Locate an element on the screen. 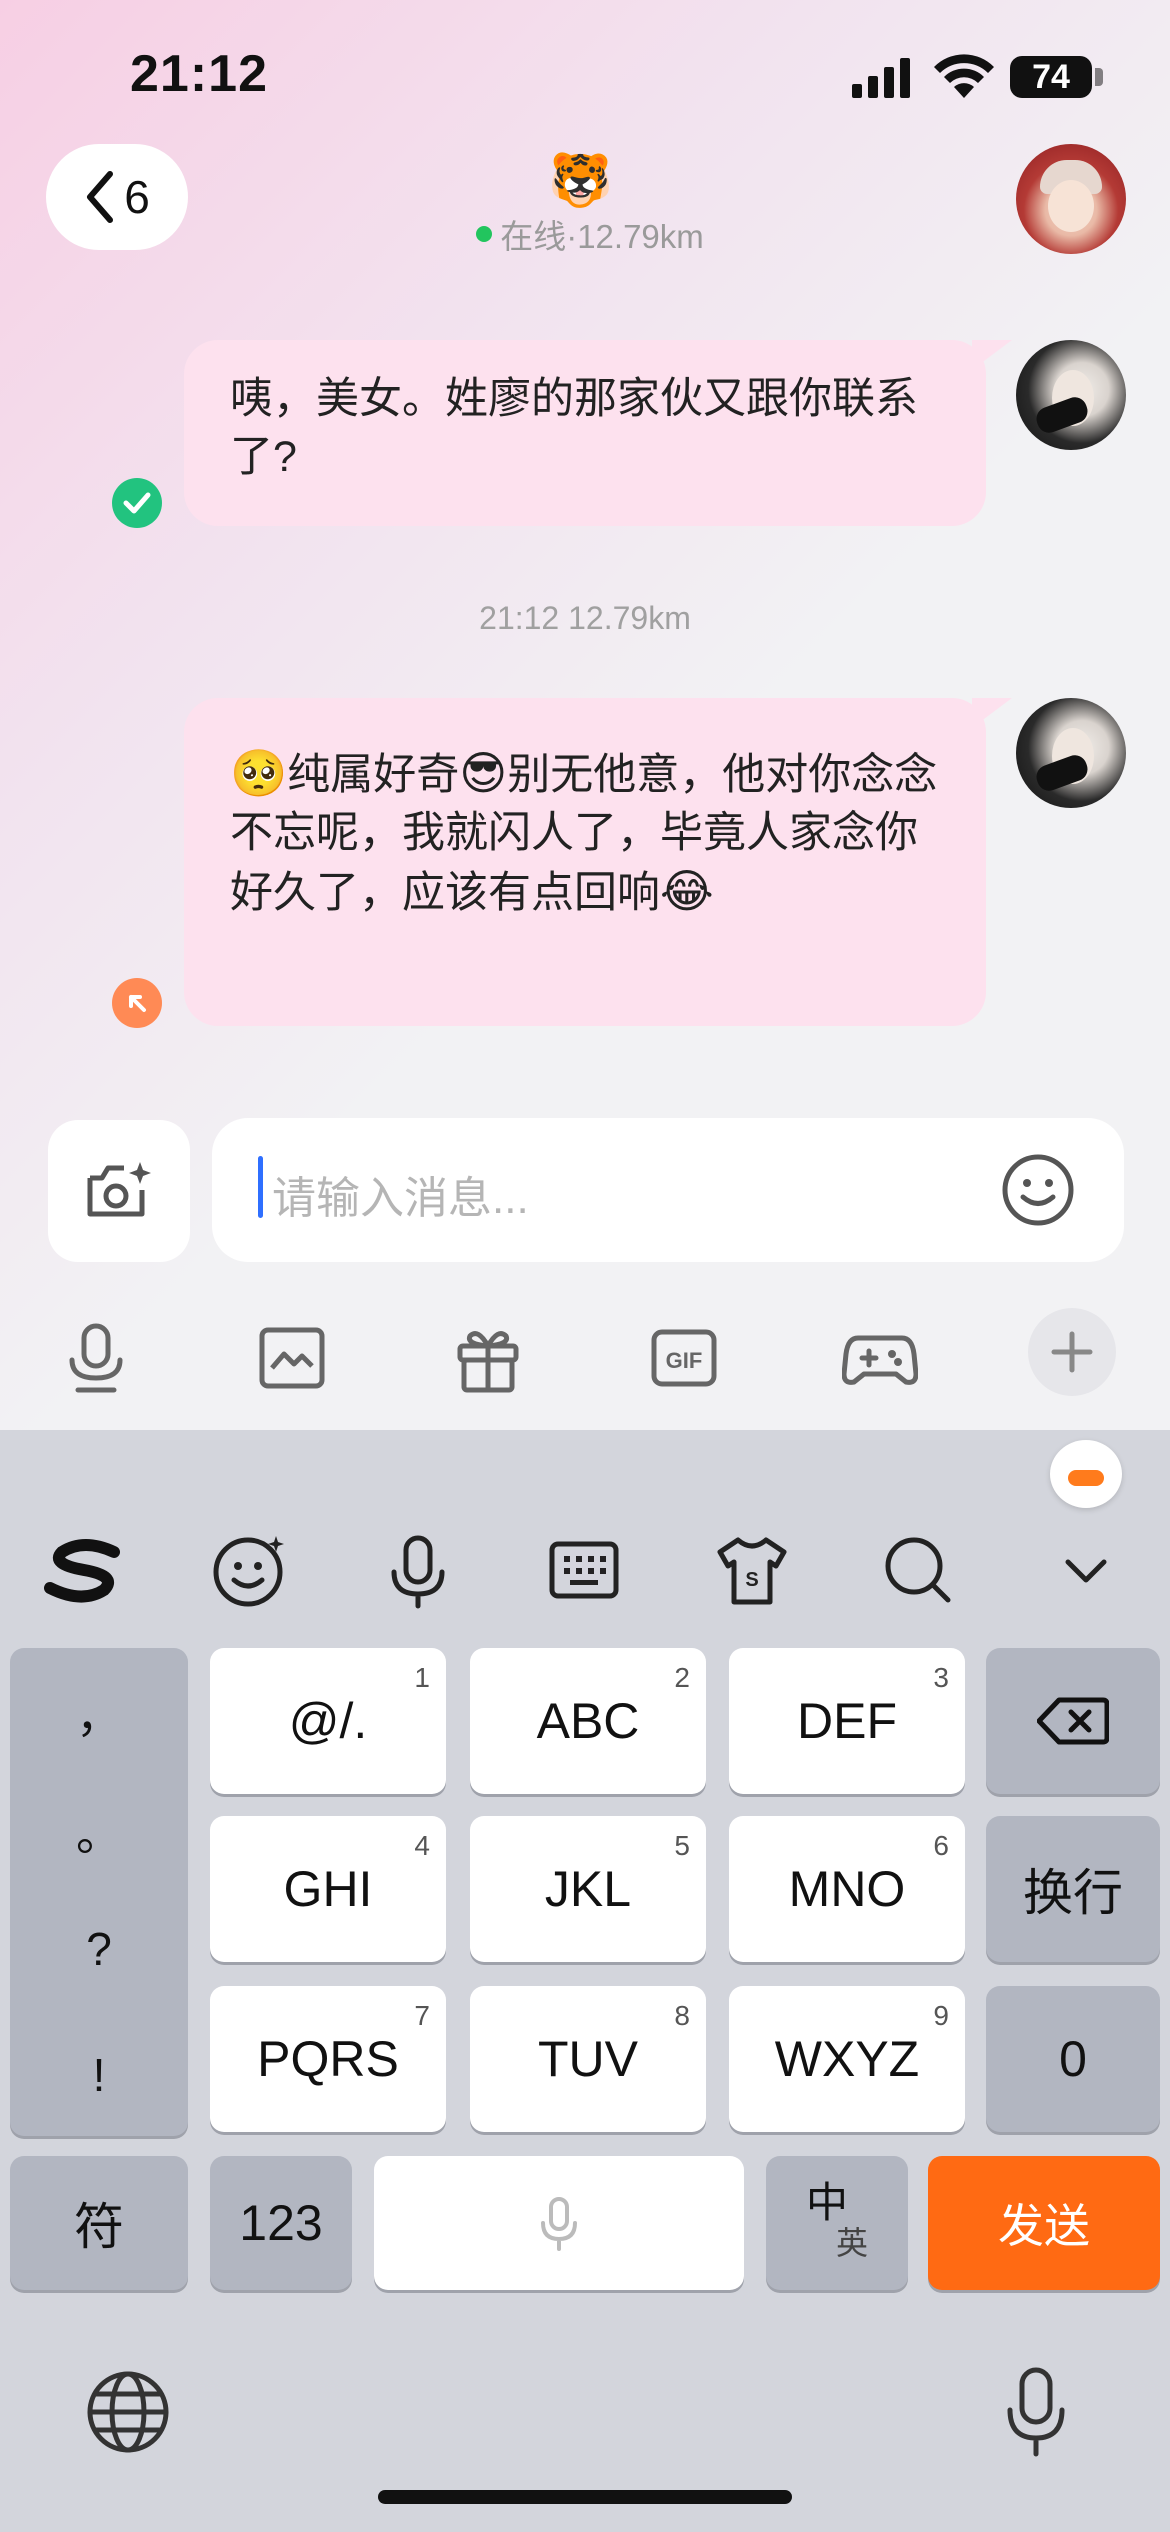 Image resolution: width=1170 pixels, height=2532 pixels. pleading-emoji: 🥺 is located at coordinates (259, 773).